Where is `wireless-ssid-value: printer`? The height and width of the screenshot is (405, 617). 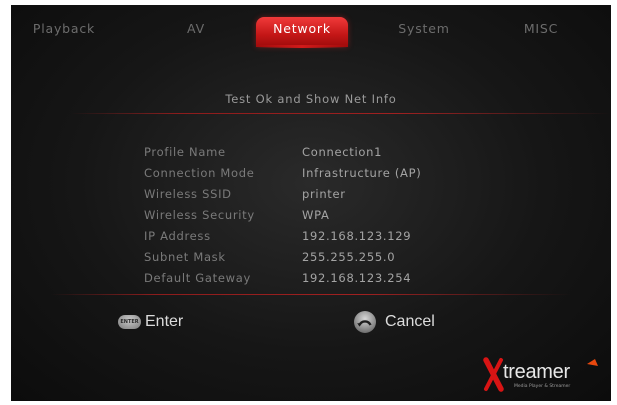 wireless-ssid-value: printer is located at coordinates (324, 194).